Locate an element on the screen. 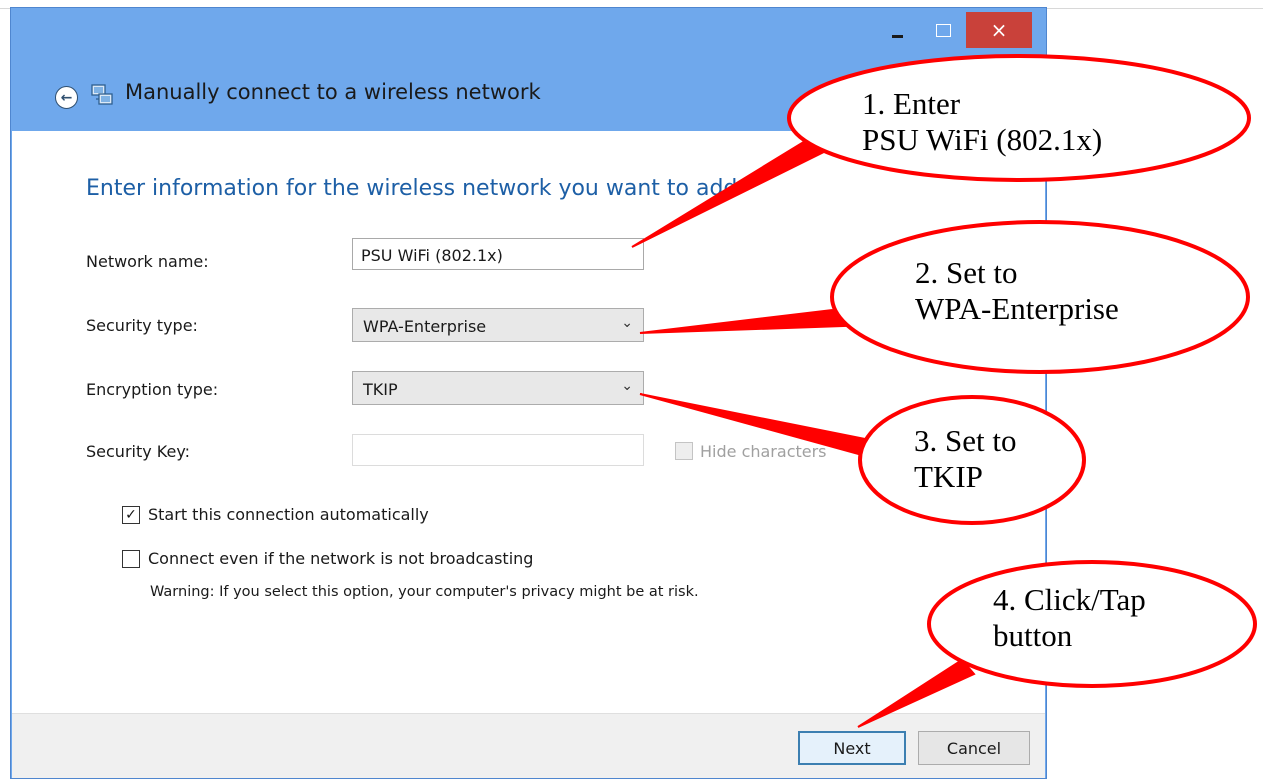 This screenshot has height=784, width=1263. close-button: × is located at coordinates (999, 30).